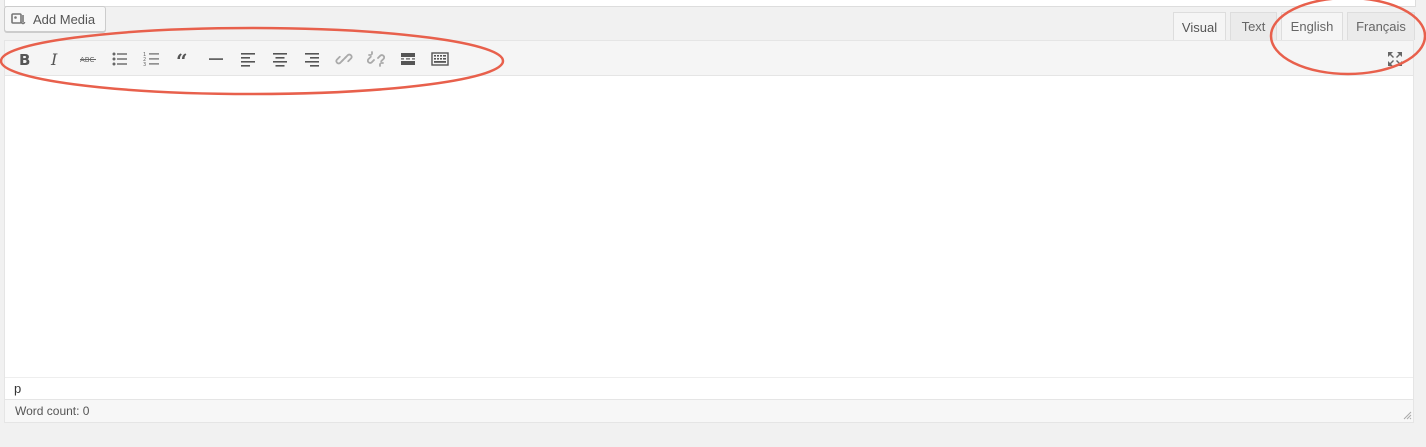 The image size is (1426, 447). What do you see at coordinates (710, 3) in the screenshot?
I see `top-panel-edge` at bounding box center [710, 3].